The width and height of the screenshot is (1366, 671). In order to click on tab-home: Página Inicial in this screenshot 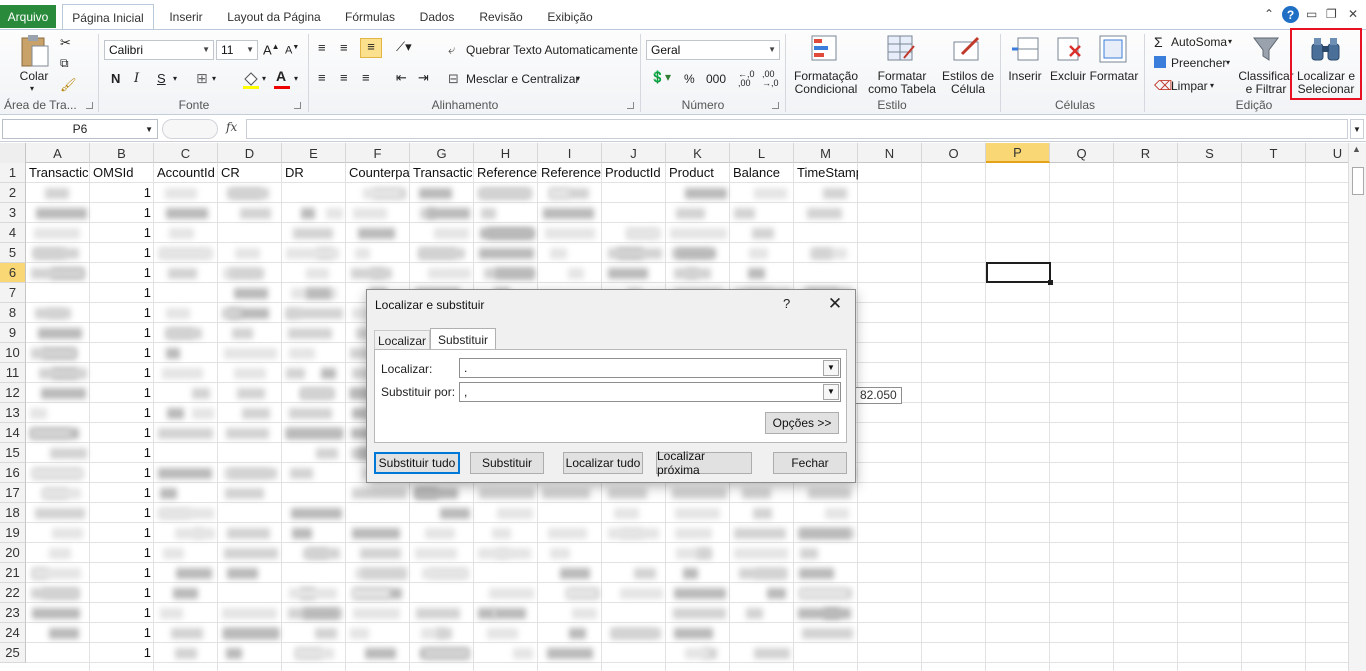, I will do `click(108, 17)`.